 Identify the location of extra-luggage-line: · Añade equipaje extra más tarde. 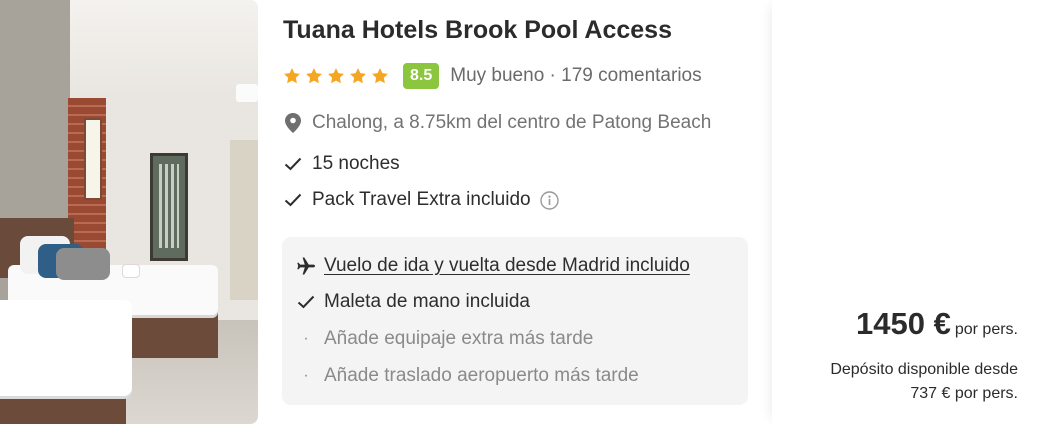
(444, 339).